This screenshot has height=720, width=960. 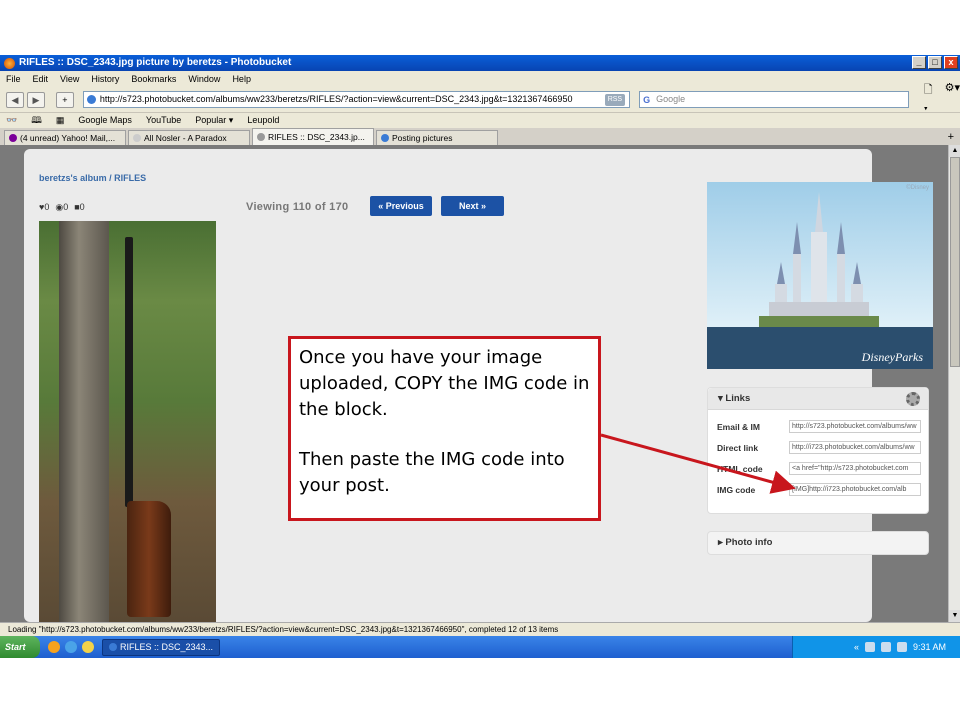 What do you see at coordinates (153, 79) in the screenshot?
I see `menu-bookmarks: Bookmarks` at bounding box center [153, 79].